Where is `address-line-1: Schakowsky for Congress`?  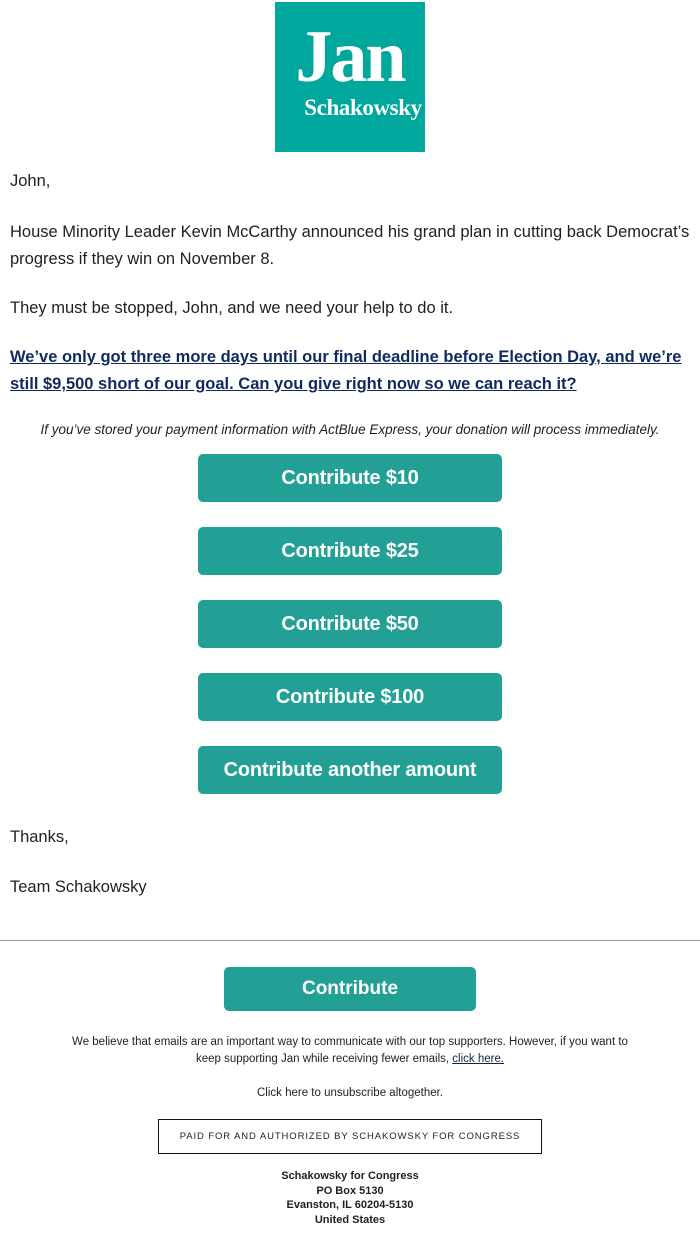
address-line-1: Schakowsky for Congress is located at coordinates (350, 1176).